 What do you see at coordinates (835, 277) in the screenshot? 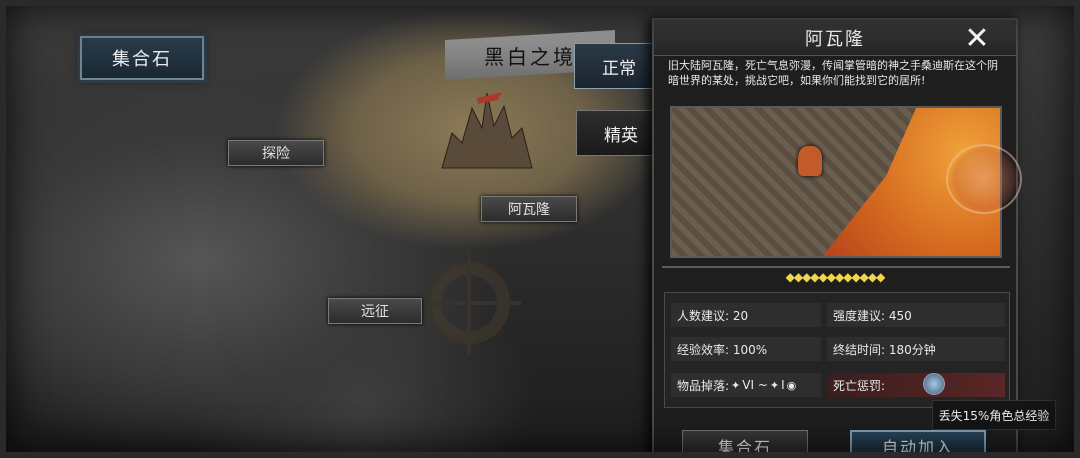
I see `difficulty-stars: ◆◆◆◆◆◆◆◆◆◆◆◆` at bounding box center [835, 277].